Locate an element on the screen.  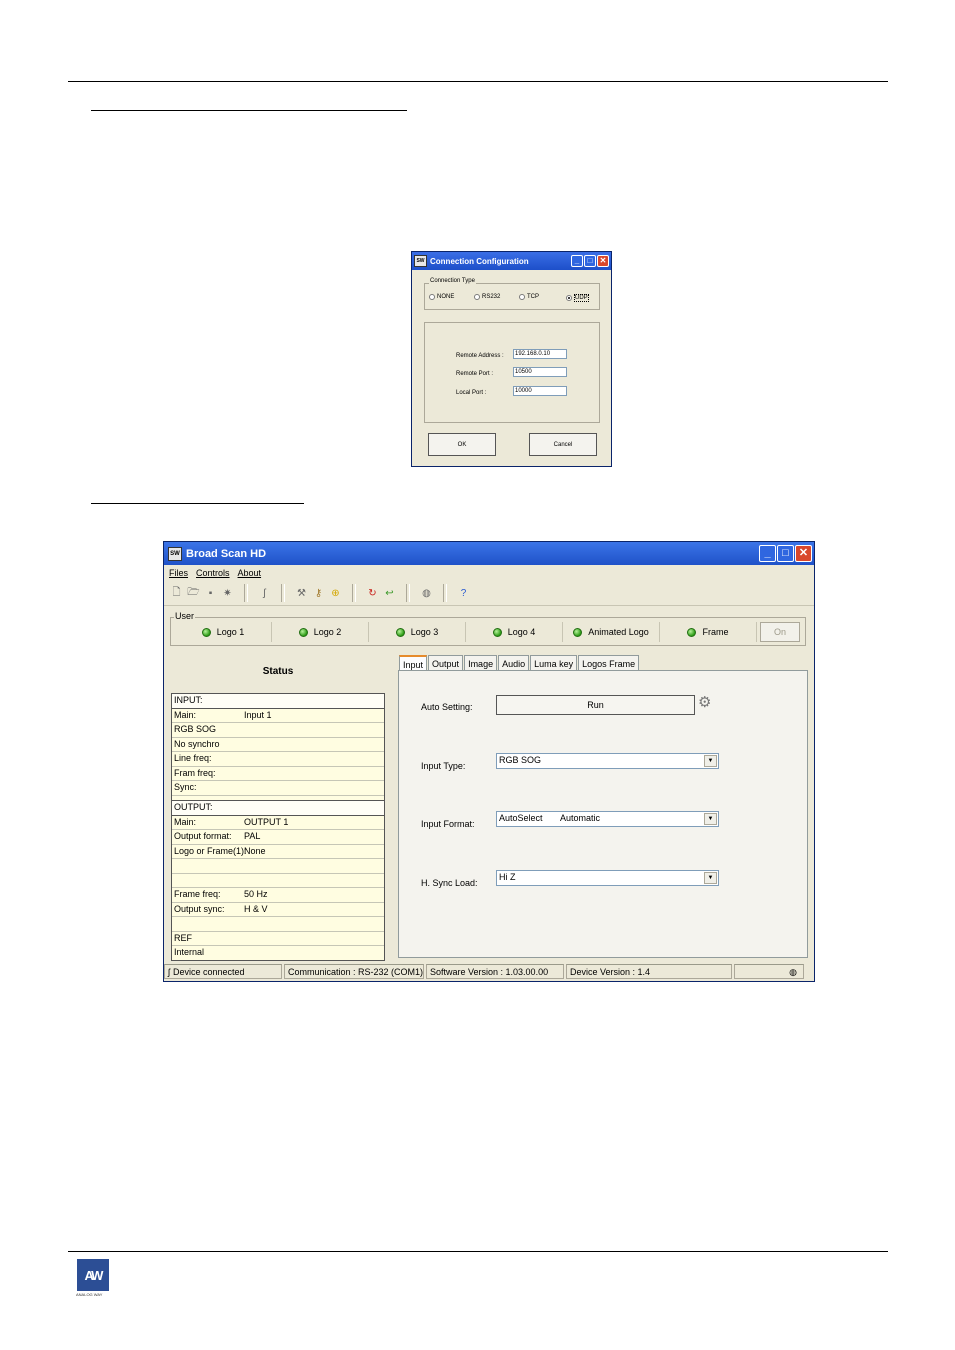
radio-udp-dot is located at coordinates (569, 298).